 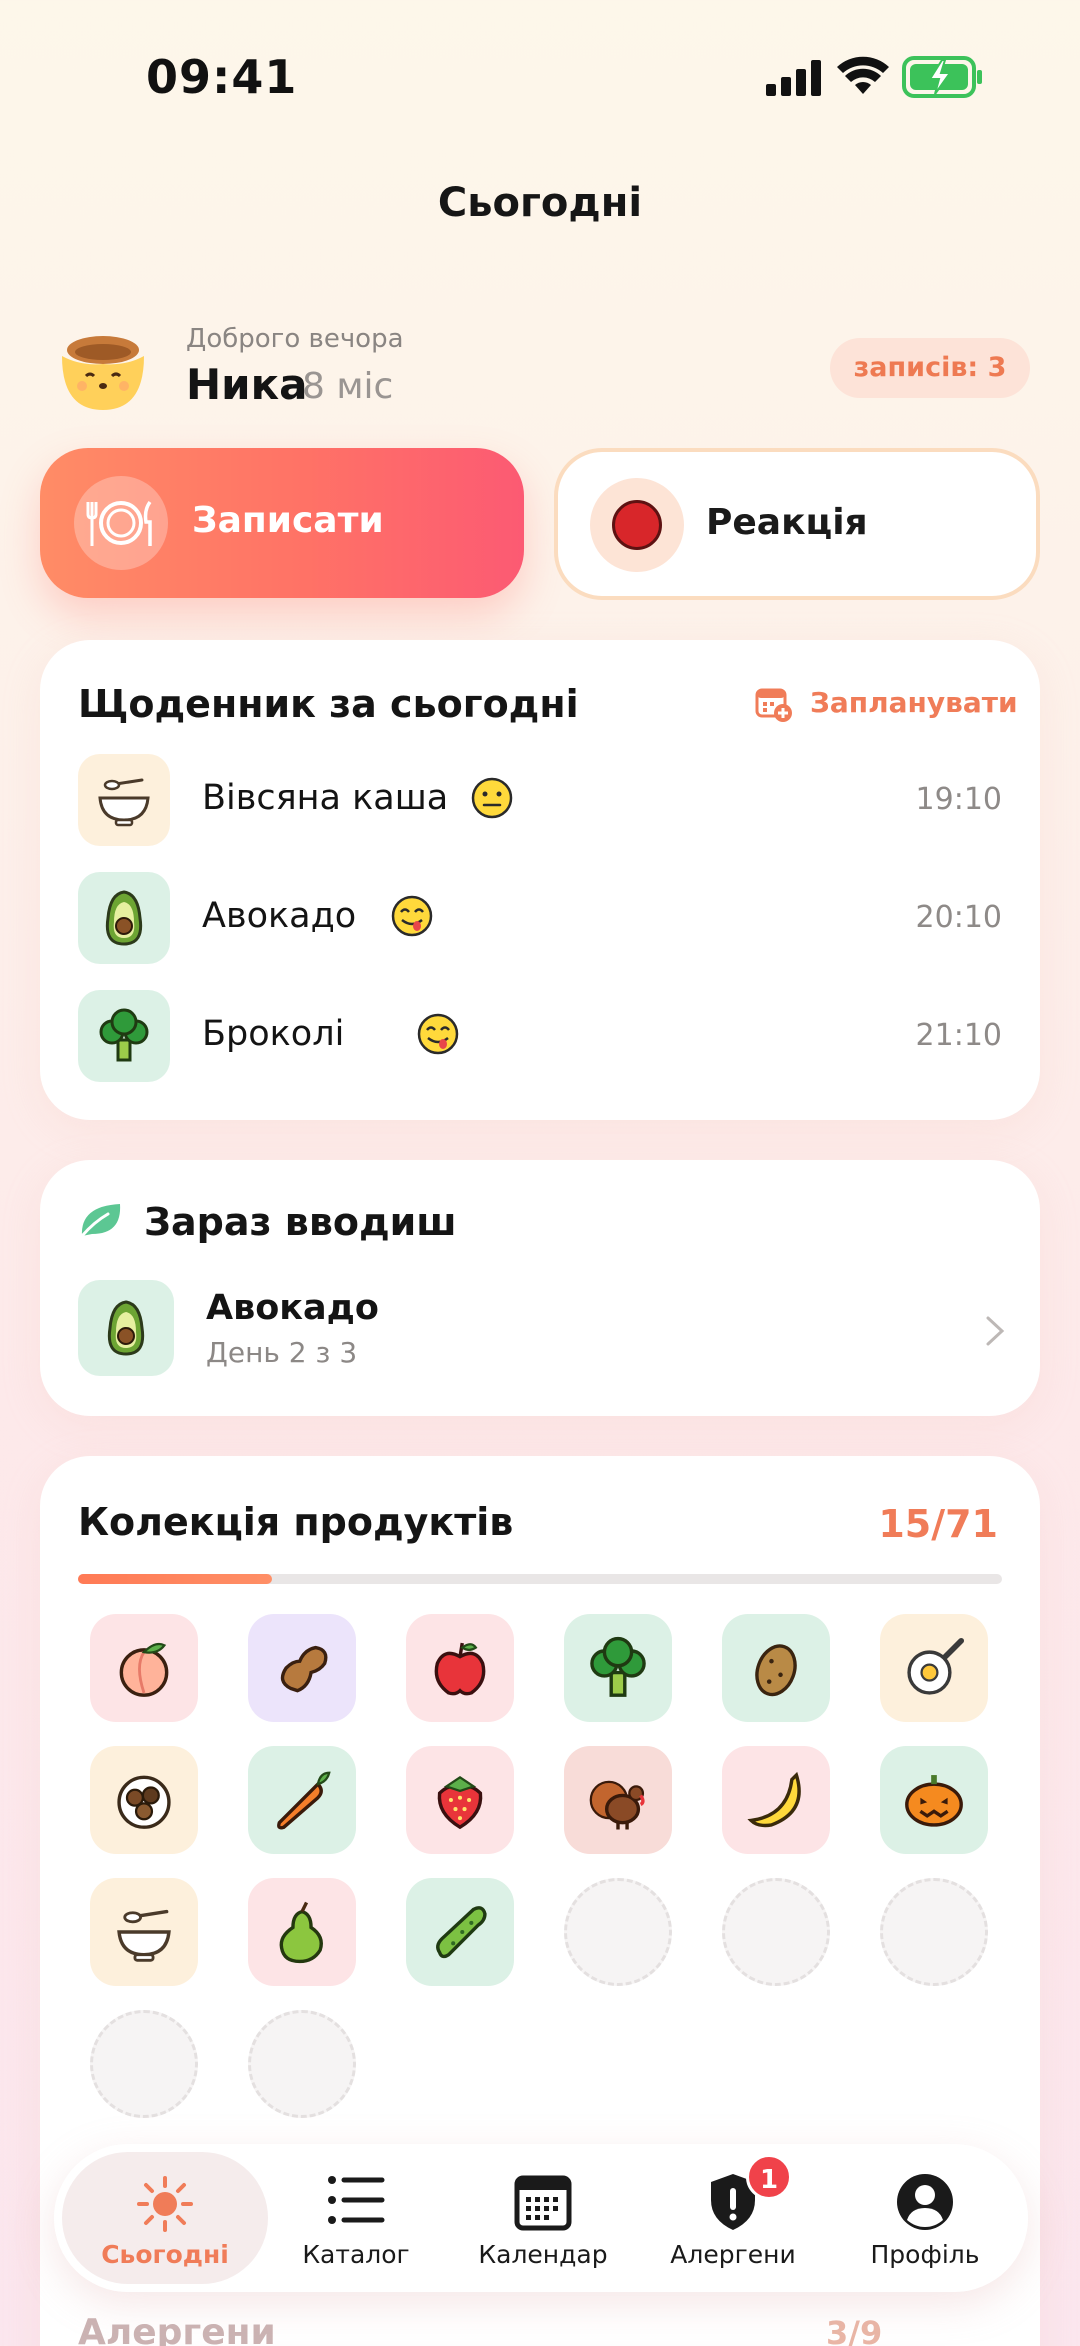 I want to click on introducing-progress: День 2 з 3, so click(x=282, y=1352).